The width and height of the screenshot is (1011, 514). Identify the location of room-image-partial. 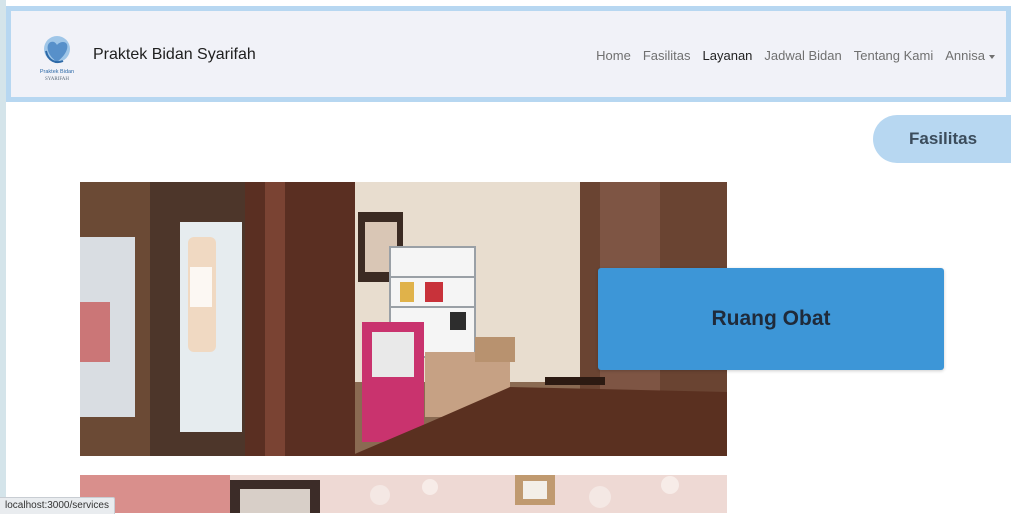
(403, 494).